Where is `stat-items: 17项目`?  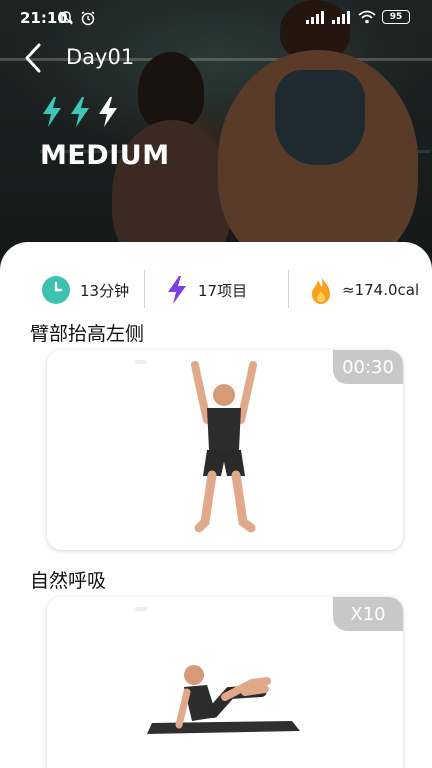
stat-items: 17项目 is located at coordinates (206, 290).